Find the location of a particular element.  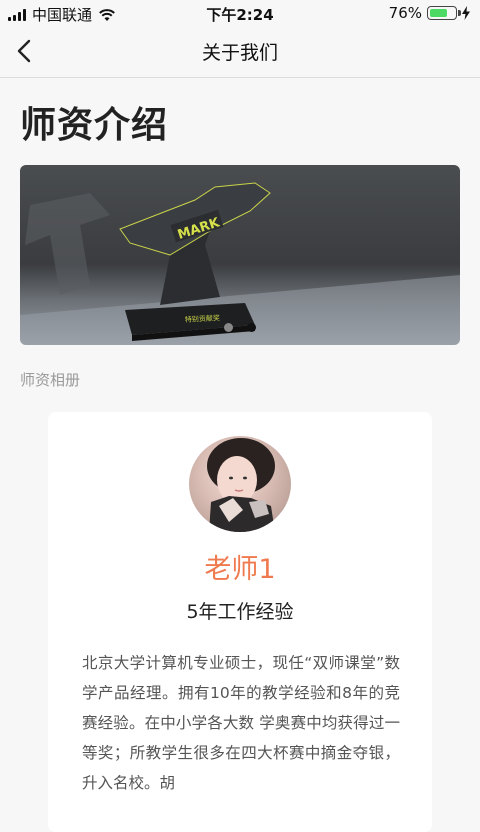

teacher-name: 老师1 is located at coordinates (240, 569).